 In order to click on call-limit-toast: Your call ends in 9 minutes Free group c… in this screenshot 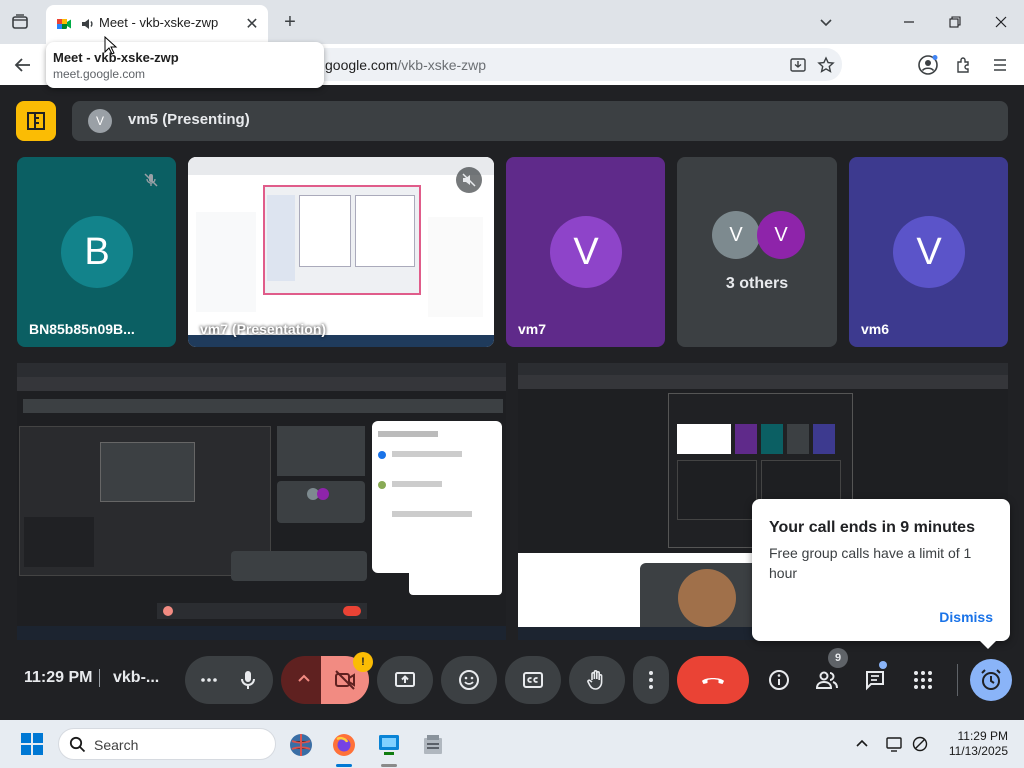, I will do `click(881, 570)`.